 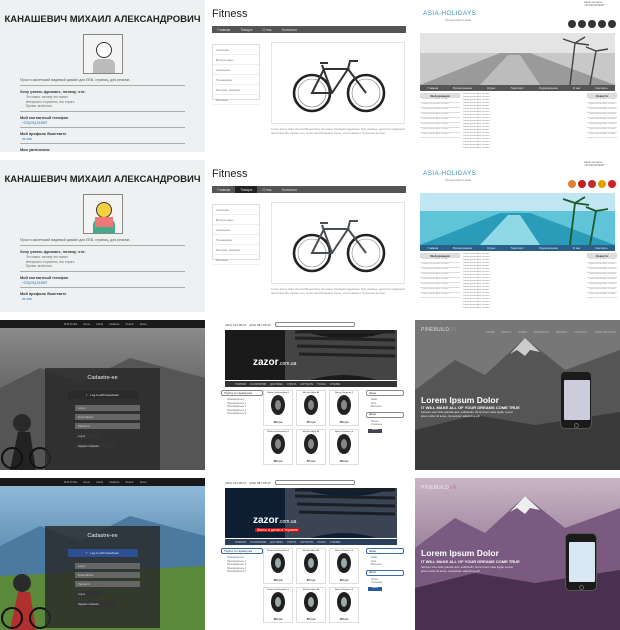 I want to click on password-field: Password, so click(x=107, y=426).